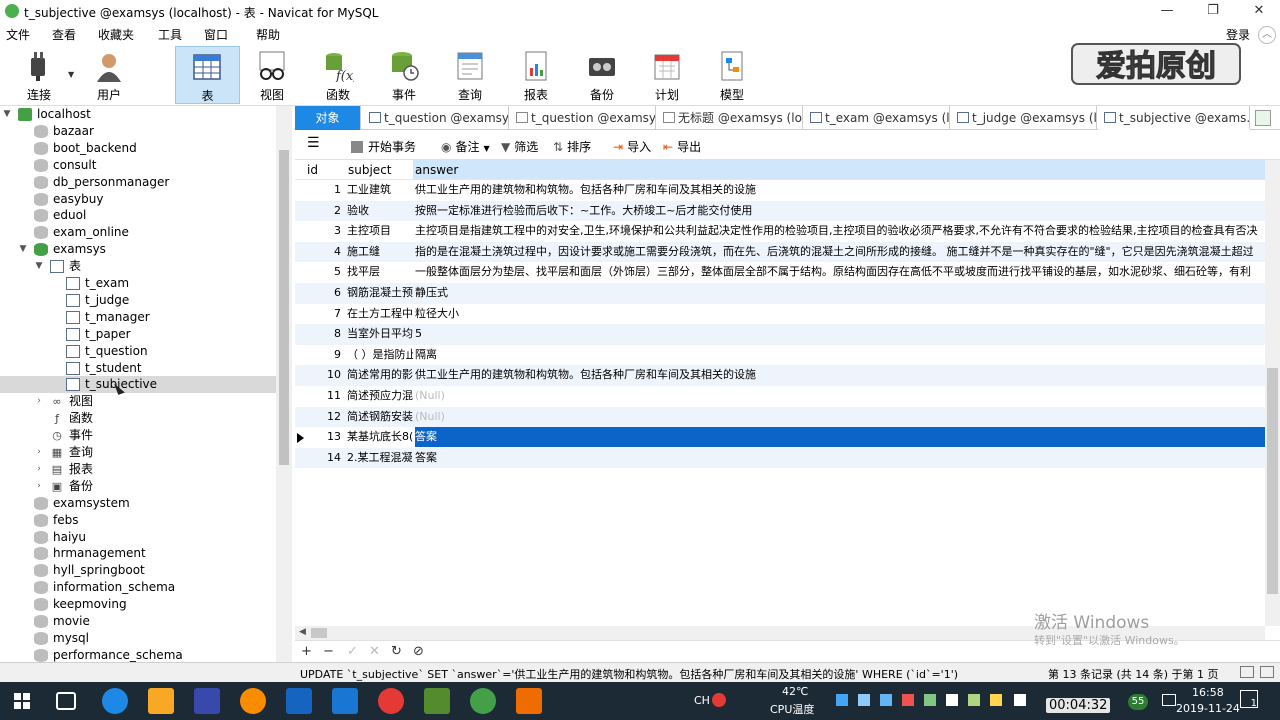 Image resolution: width=1280 pixels, height=720 pixels. Describe the element at coordinates (780, 375) in the screenshot. I see `table-row: 10 简述常用的影 供工业生产用的建筑物和构筑物。包括各种厂房和车间及其相关的设施` at that location.